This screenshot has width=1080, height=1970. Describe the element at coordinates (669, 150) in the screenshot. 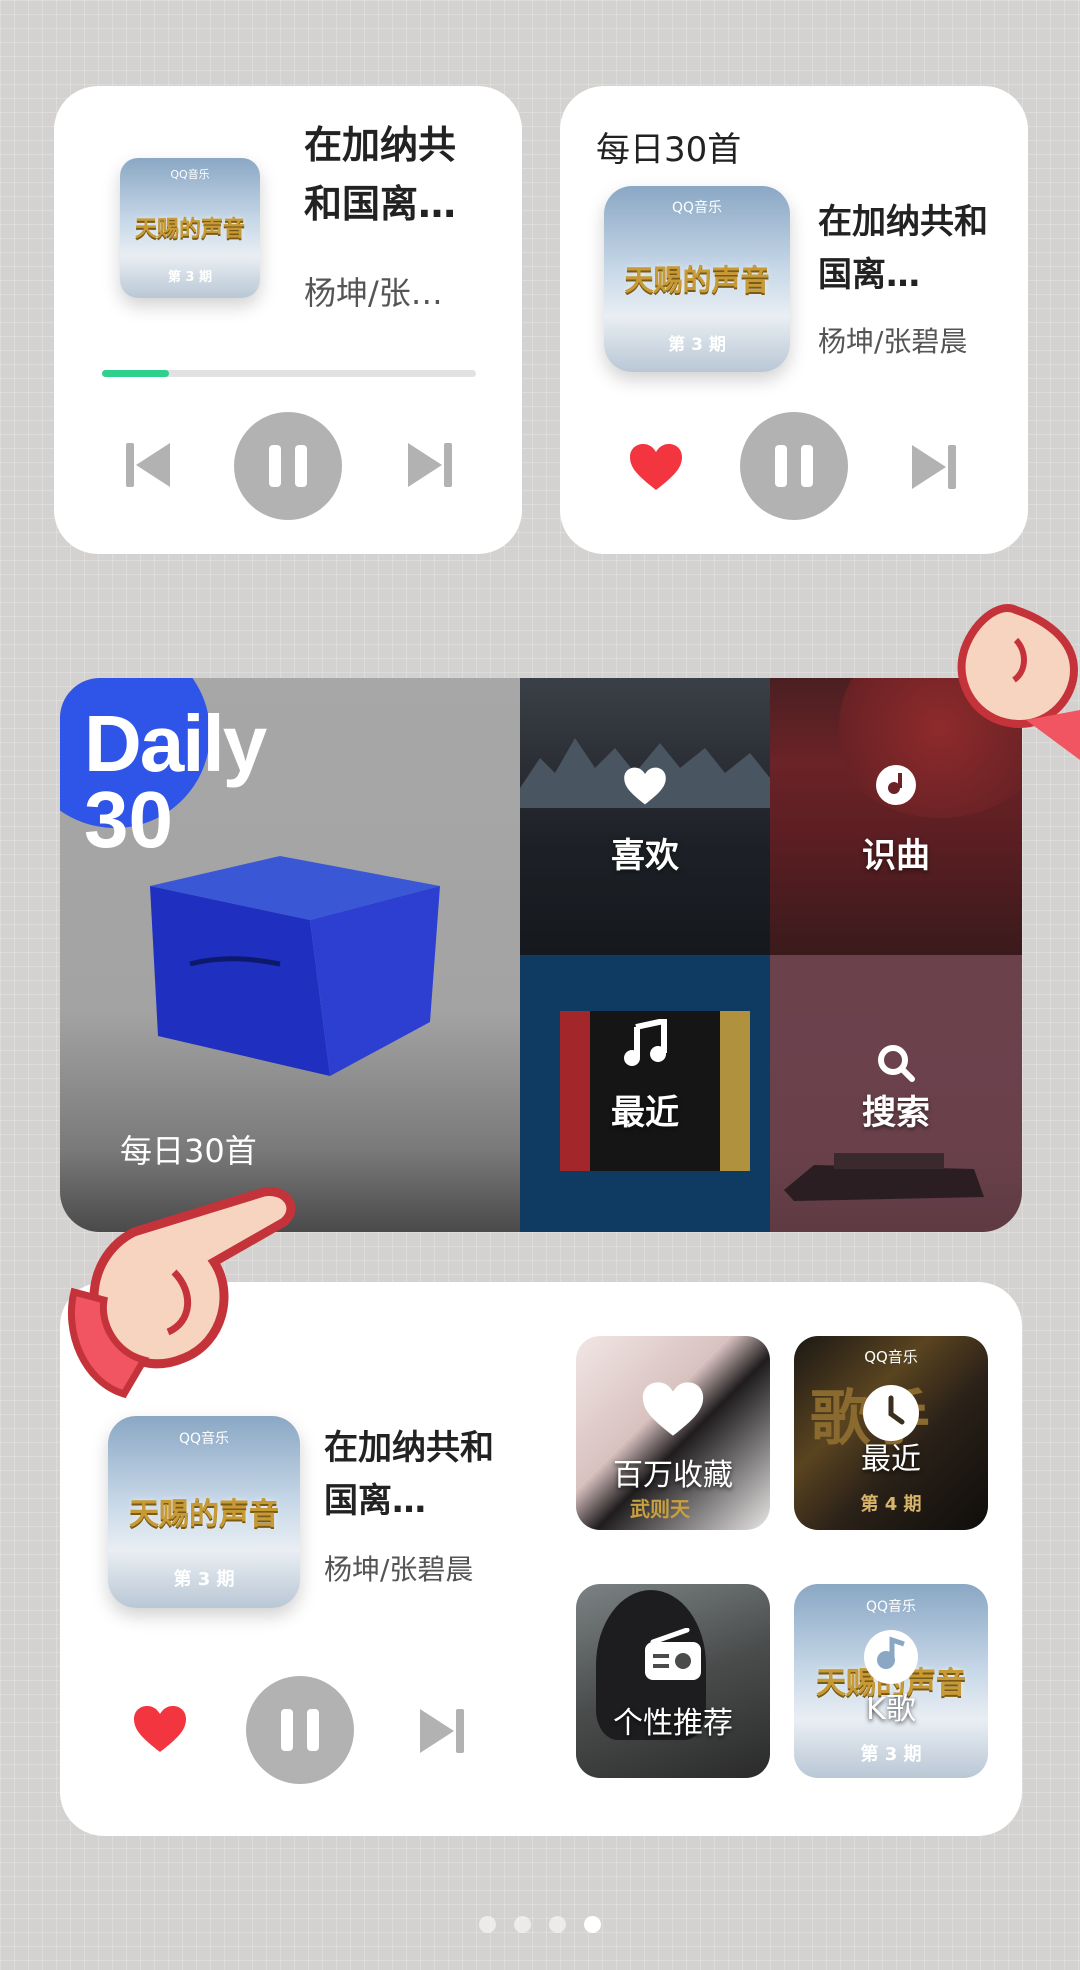

I see `widget-header: 每日30首` at that location.